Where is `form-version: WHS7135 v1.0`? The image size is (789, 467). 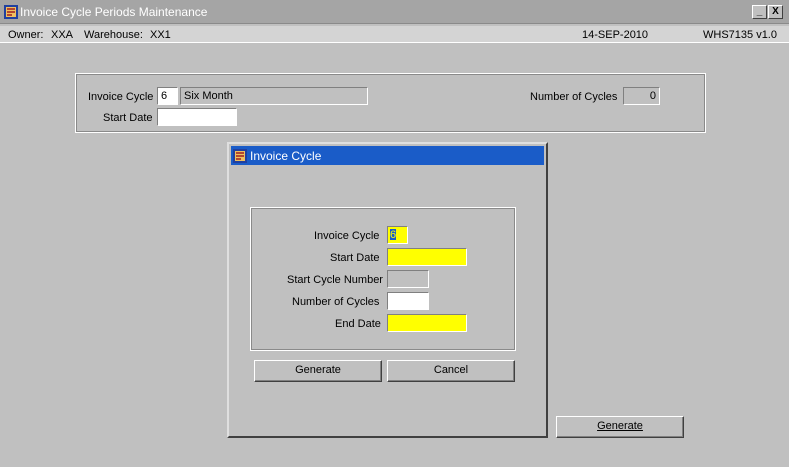
form-version: WHS7135 v1.0 is located at coordinates (740, 35).